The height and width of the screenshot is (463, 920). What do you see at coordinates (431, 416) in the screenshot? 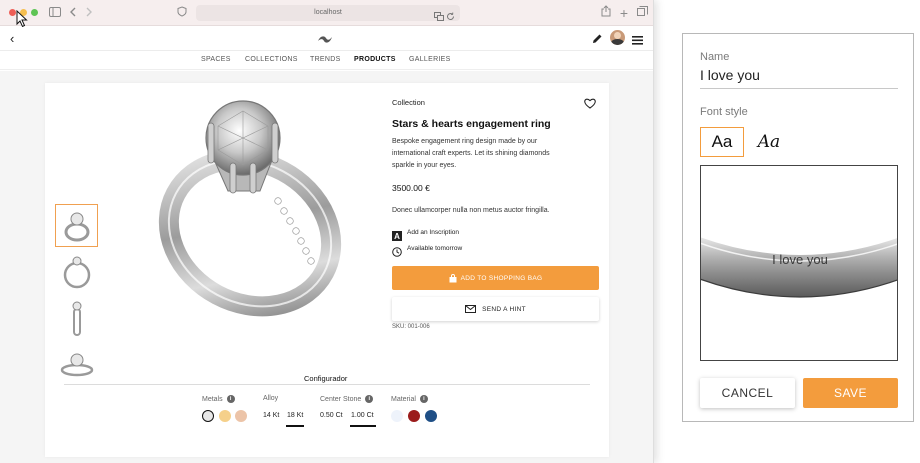
I see `material-swatch-sapphire` at bounding box center [431, 416].